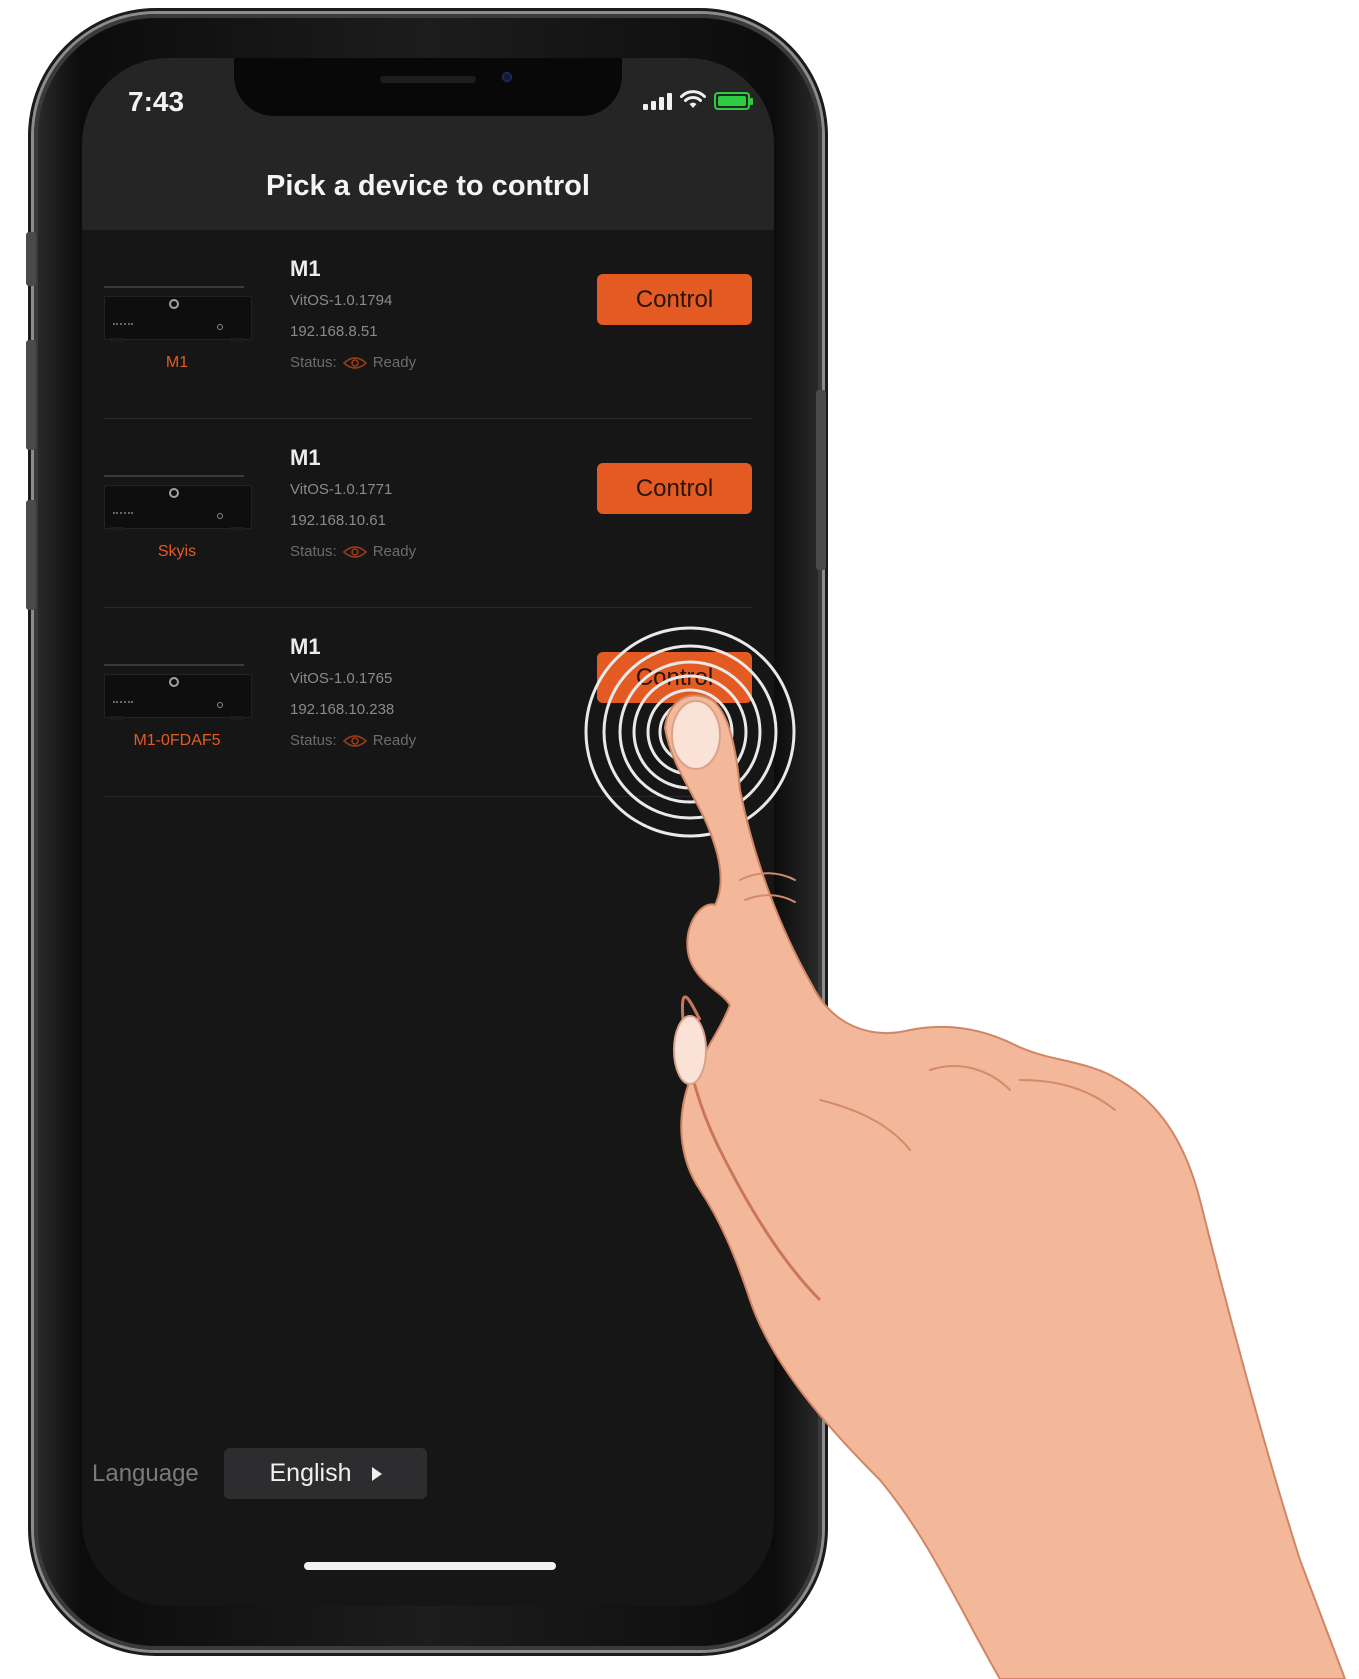 Image resolution: width=1359 pixels, height=1679 pixels. I want to click on status-icons, so click(698, 100).